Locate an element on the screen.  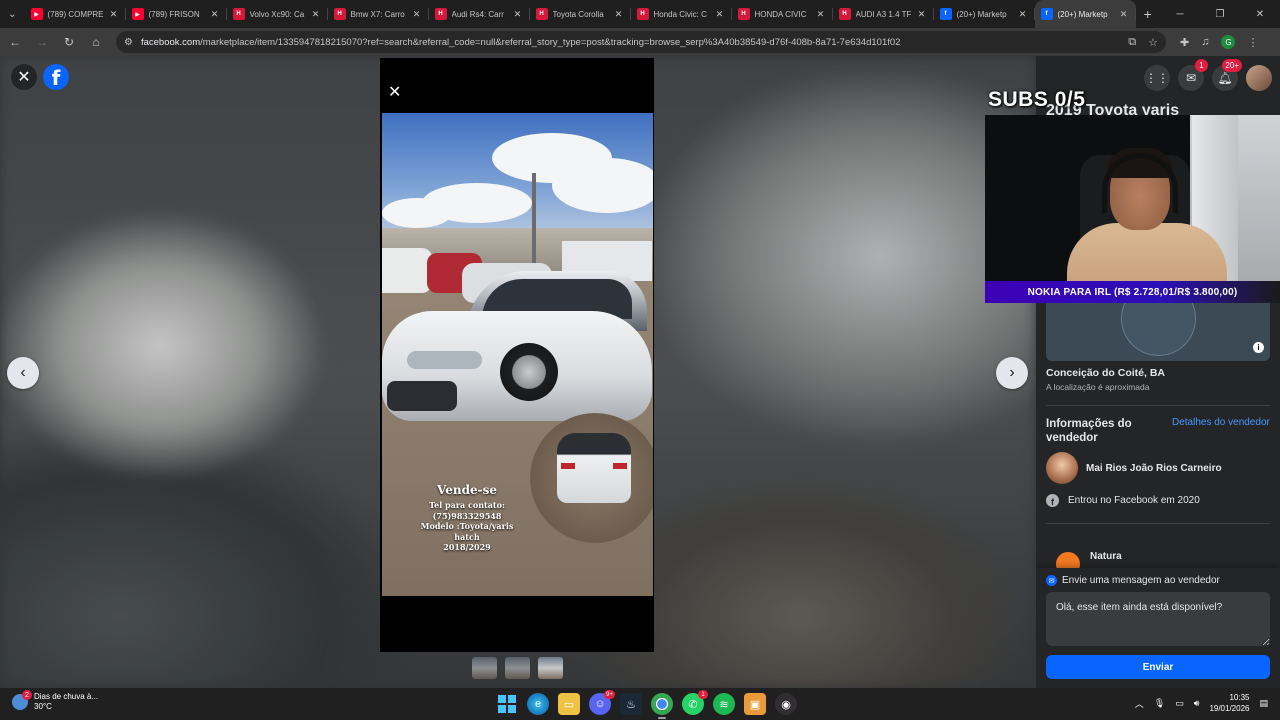
browser-tab: H HONDA CIVIC ✕ is located at coordinates (782, 14).